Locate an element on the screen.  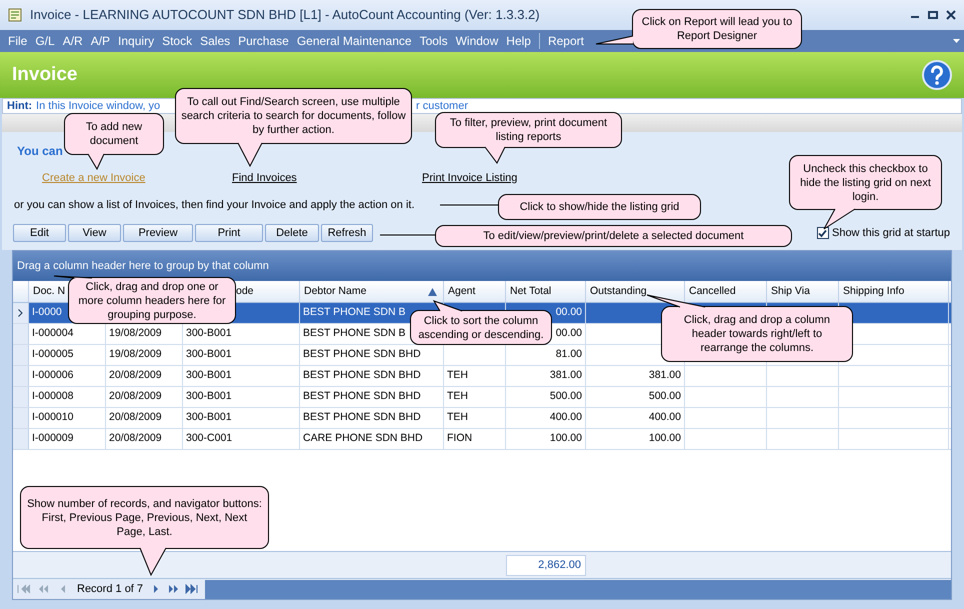
help-tooltip: To call out Find/Search screen, use multiple search criteria to search for documents, follow by further action. is located at coordinates (293, 116).